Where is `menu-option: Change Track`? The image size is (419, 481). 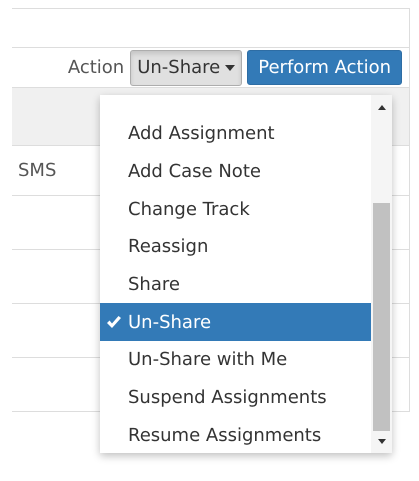
menu-option: Change Track is located at coordinates (235, 209).